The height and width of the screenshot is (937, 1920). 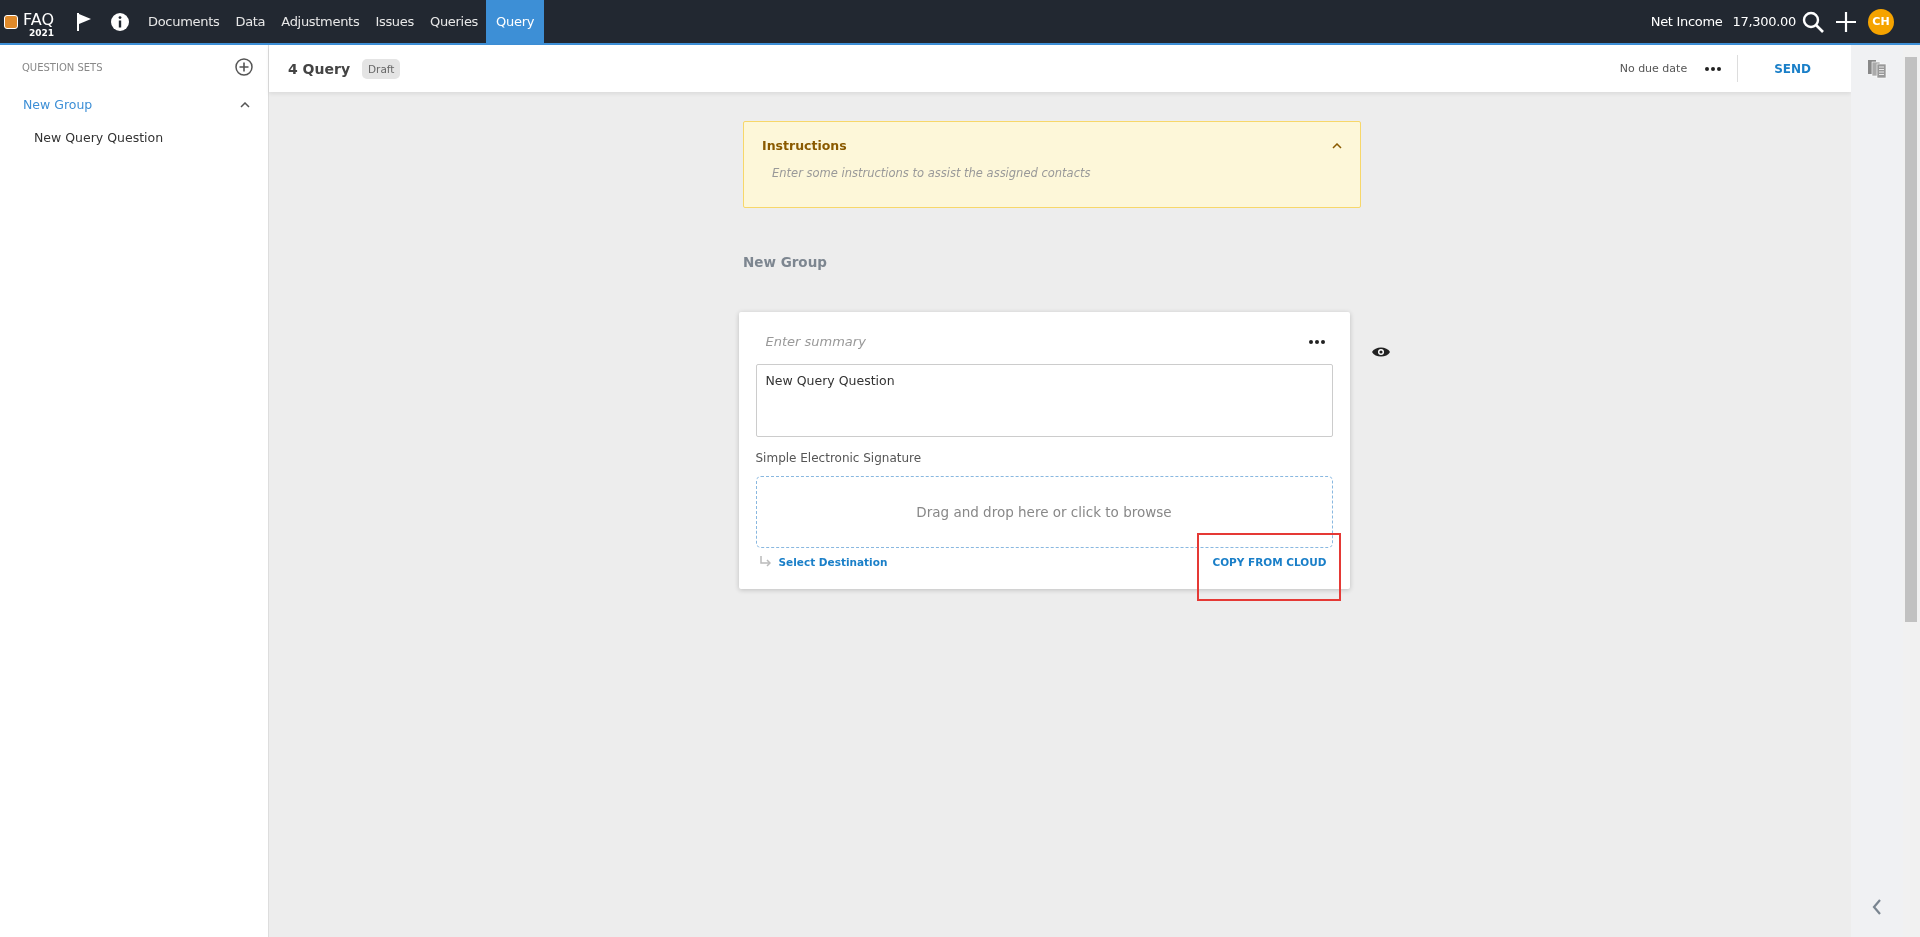 What do you see at coordinates (764, 561) in the screenshot?
I see `return-arrow-icon` at bounding box center [764, 561].